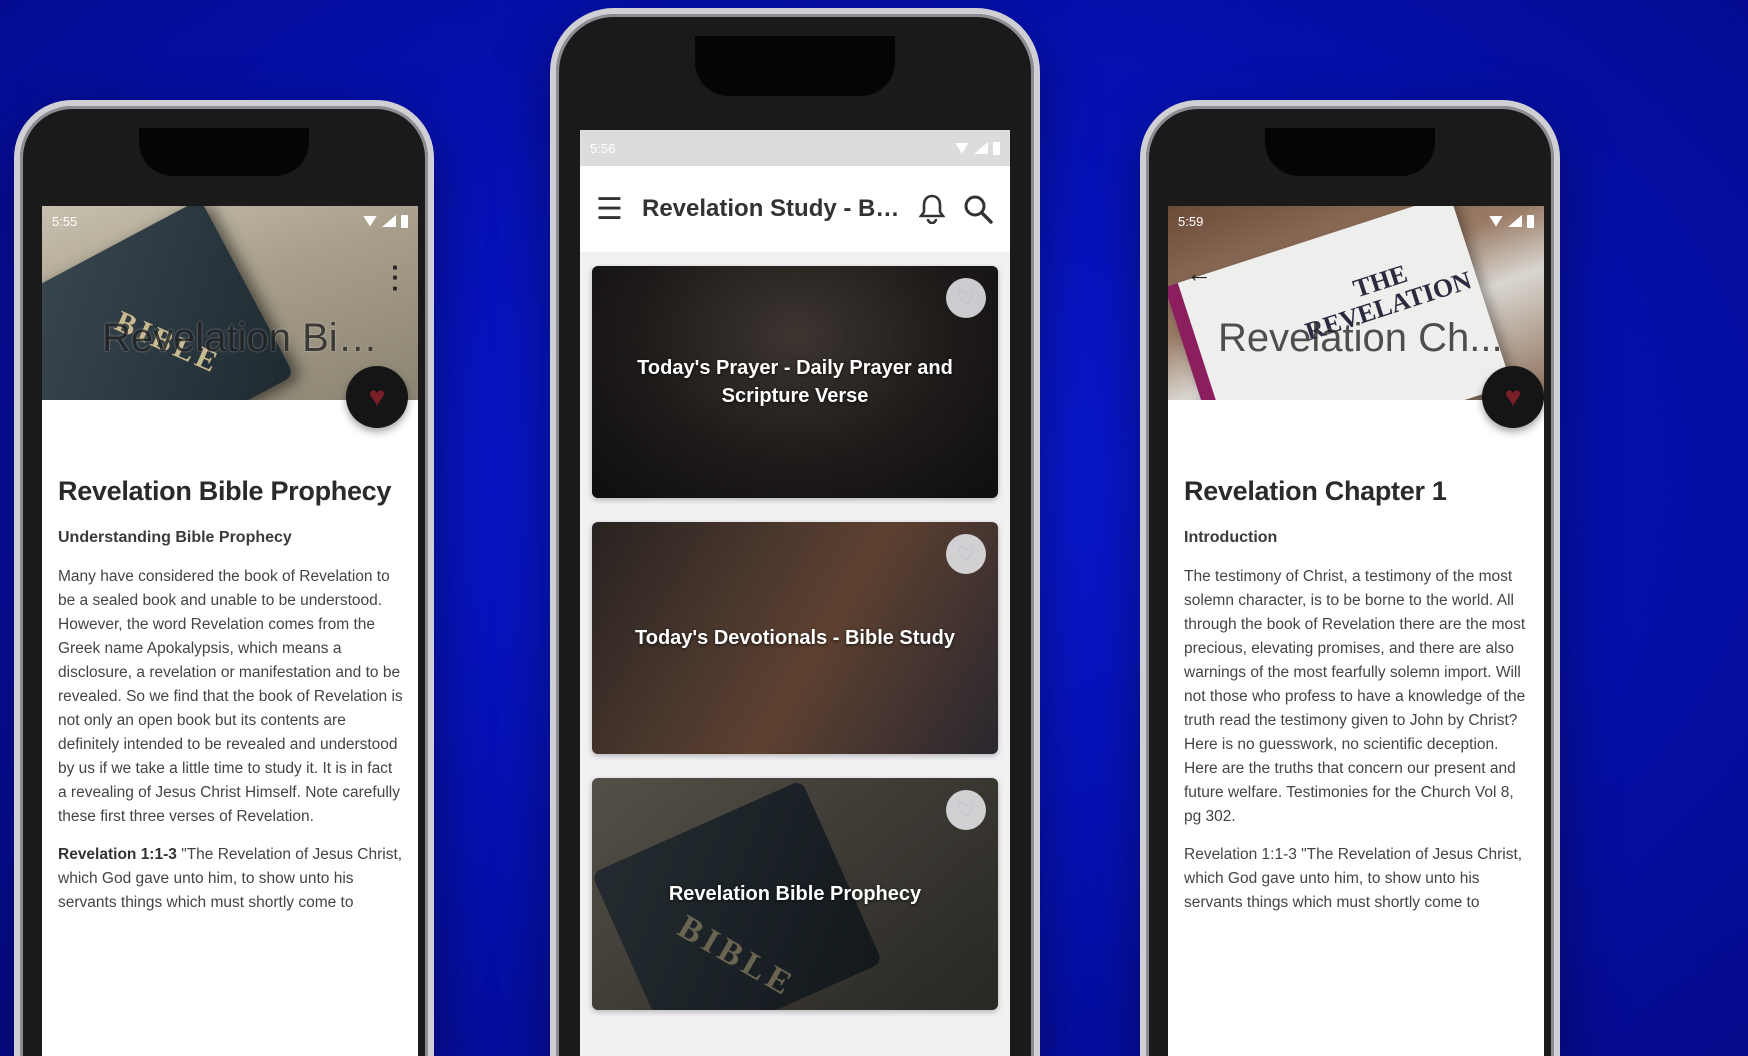 The height and width of the screenshot is (1056, 1748). Describe the element at coordinates (932, 209) in the screenshot. I see `bell-icon` at that location.